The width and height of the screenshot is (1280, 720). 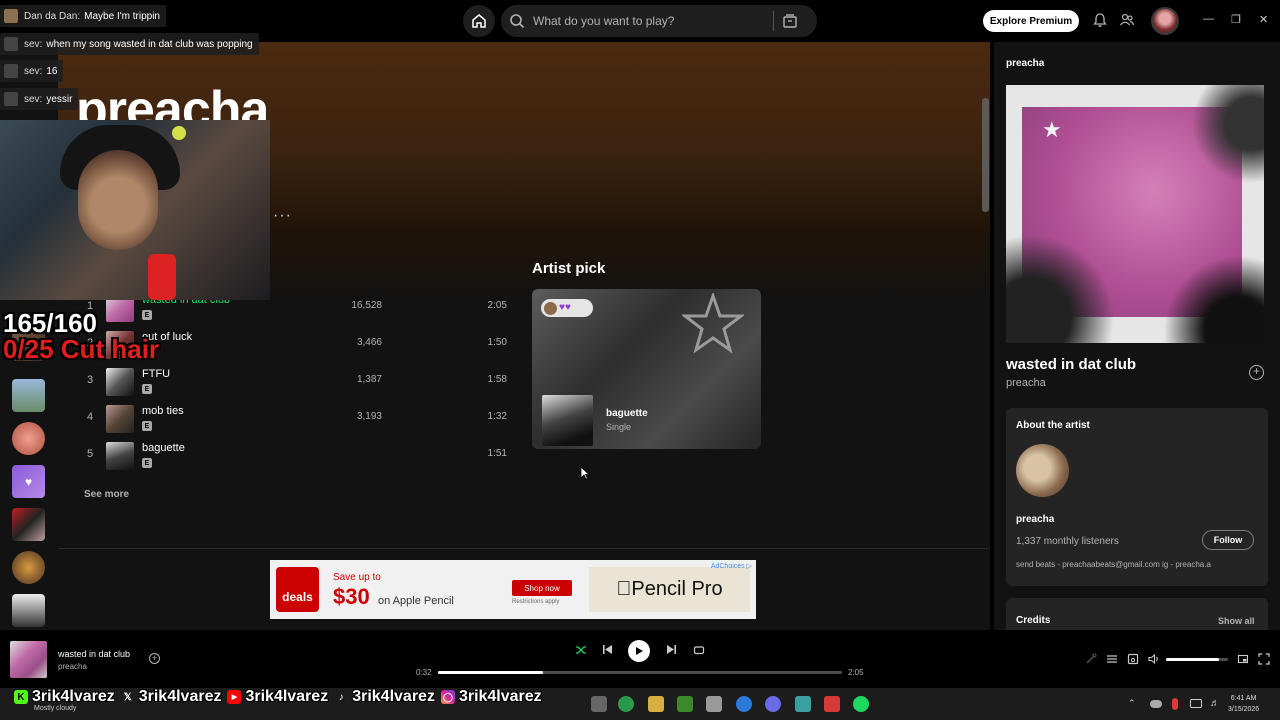 I want to click on clock: 6:41 AM 3/15/2026, so click(x=1243, y=704).